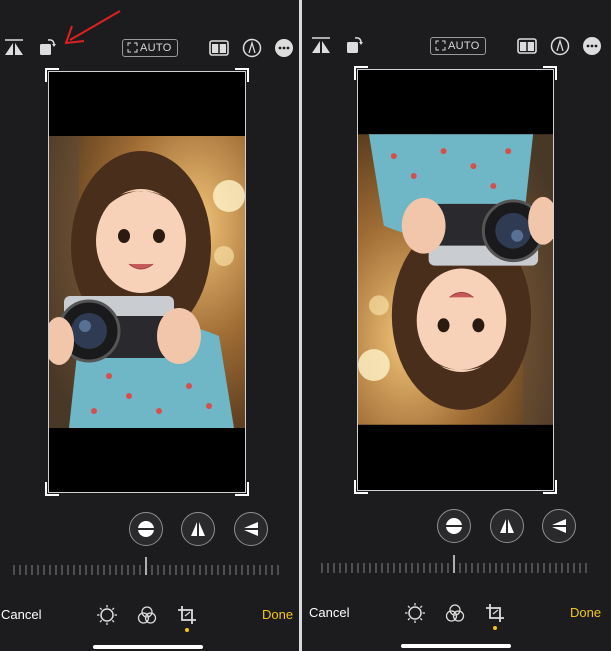 This screenshot has width=611, height=651. Describe the element at coordinates (92, 27) in the screenshot. I see `annotation-arrow` at that location.